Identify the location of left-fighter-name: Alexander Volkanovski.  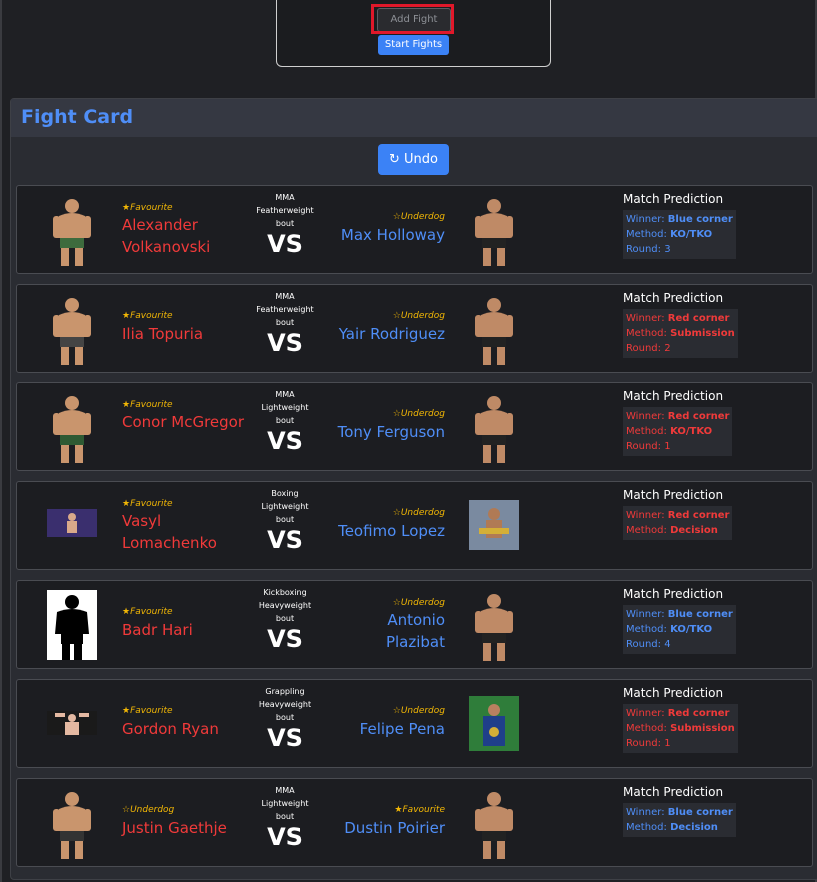
(184, 236).